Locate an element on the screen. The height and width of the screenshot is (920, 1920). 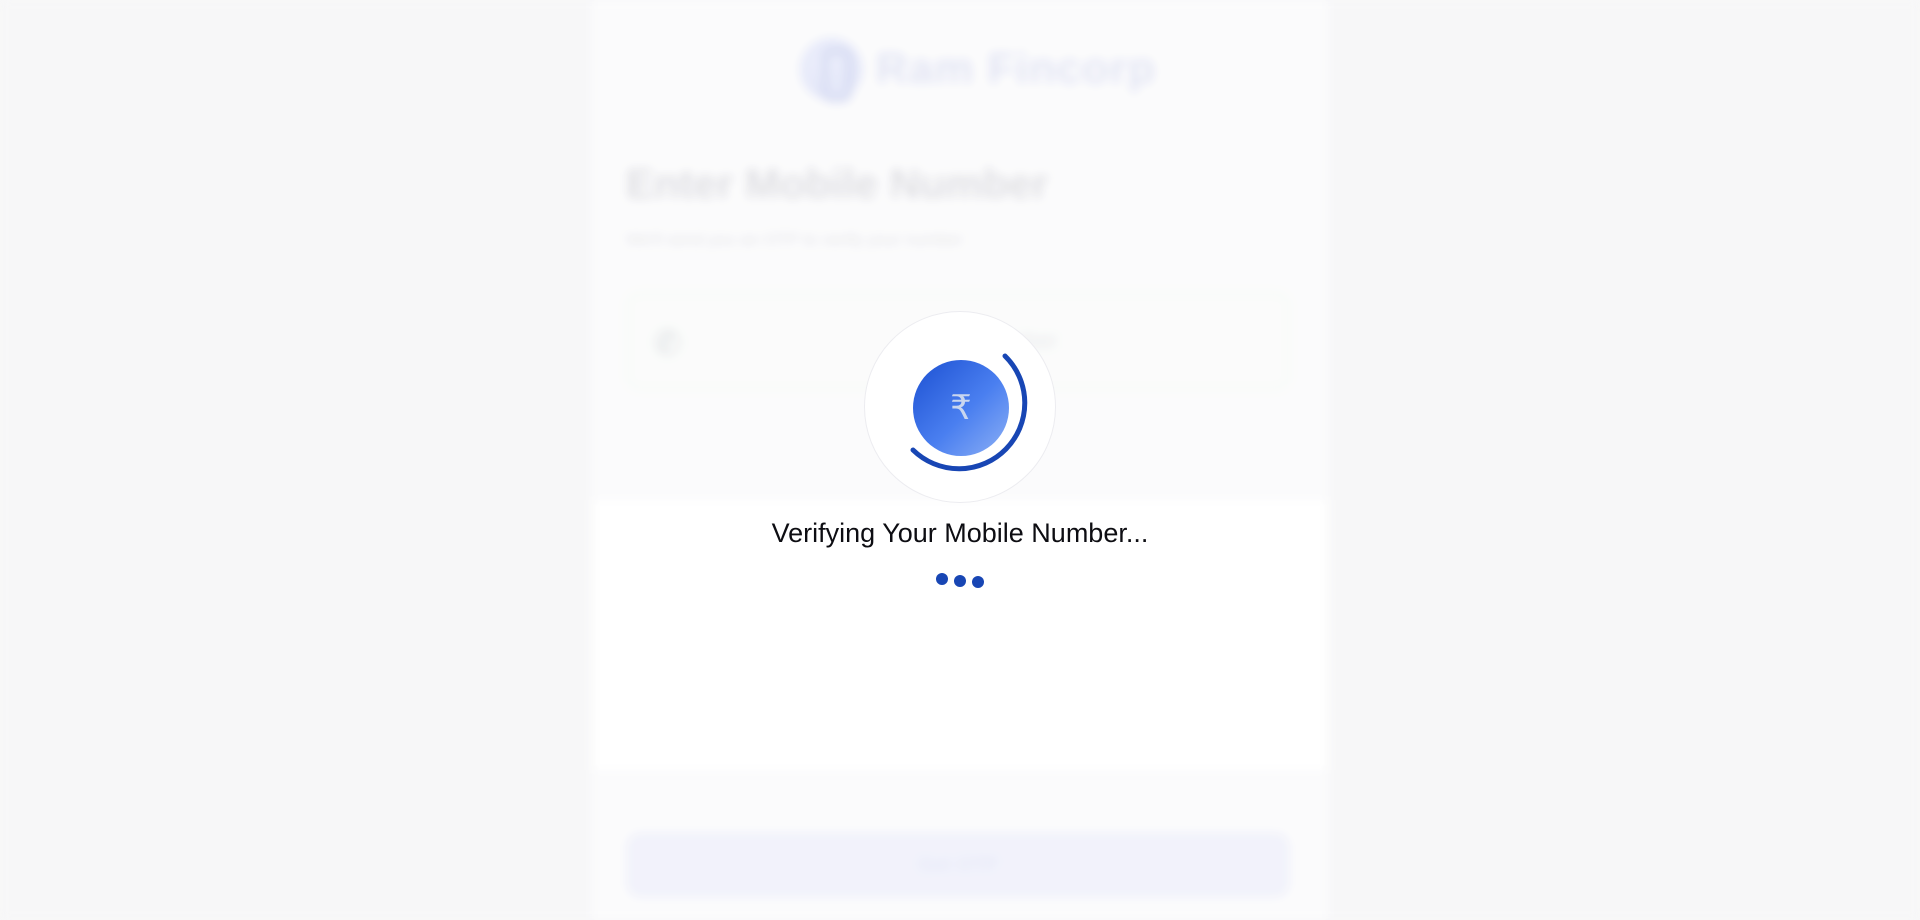
loader-circle: ₹ is located at coordinates (960, 407).